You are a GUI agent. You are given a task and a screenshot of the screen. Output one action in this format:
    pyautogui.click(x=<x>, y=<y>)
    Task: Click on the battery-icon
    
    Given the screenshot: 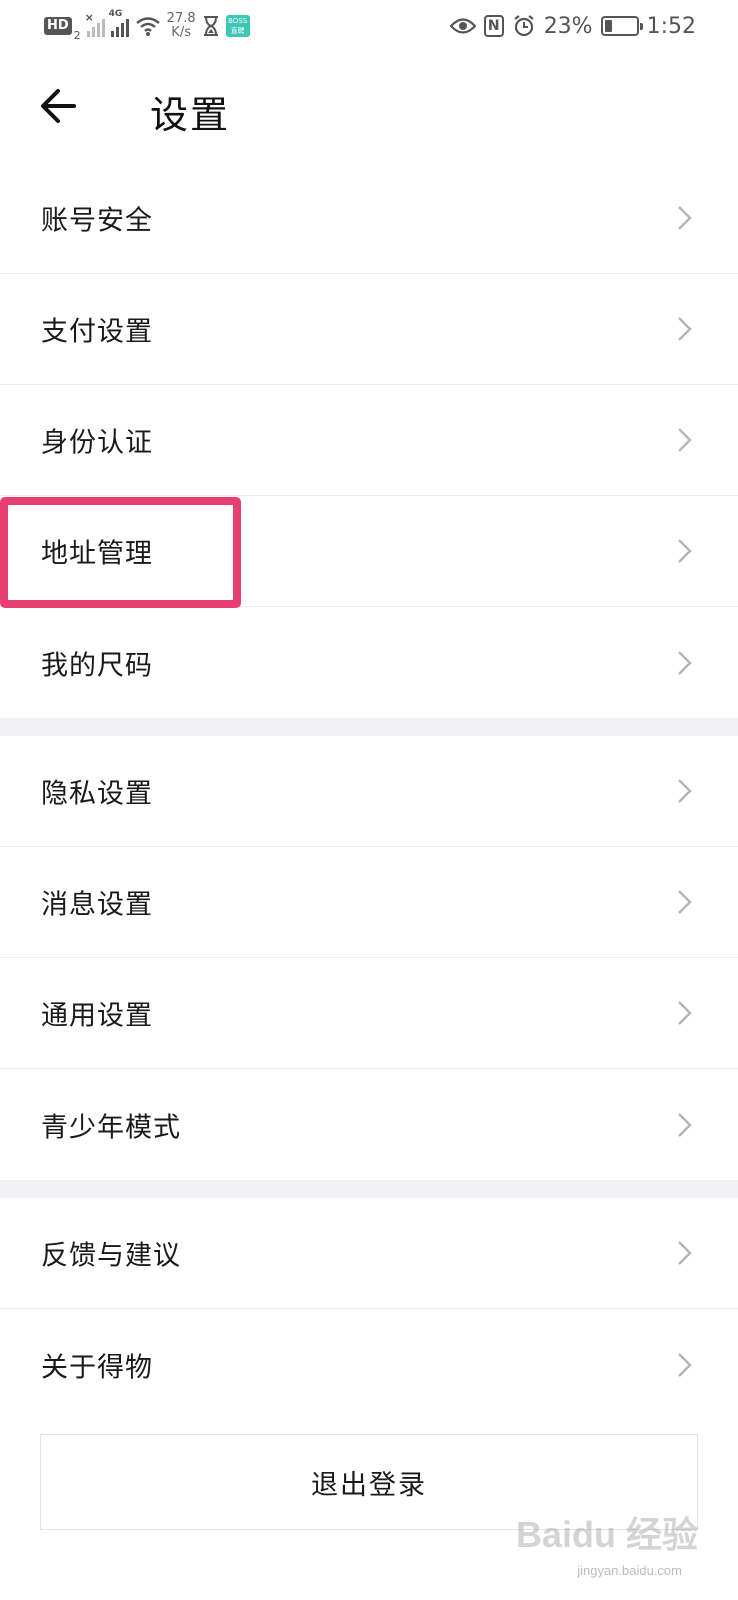 What is the action you would take?
    pyautogui.click(x=621, y=26)
    